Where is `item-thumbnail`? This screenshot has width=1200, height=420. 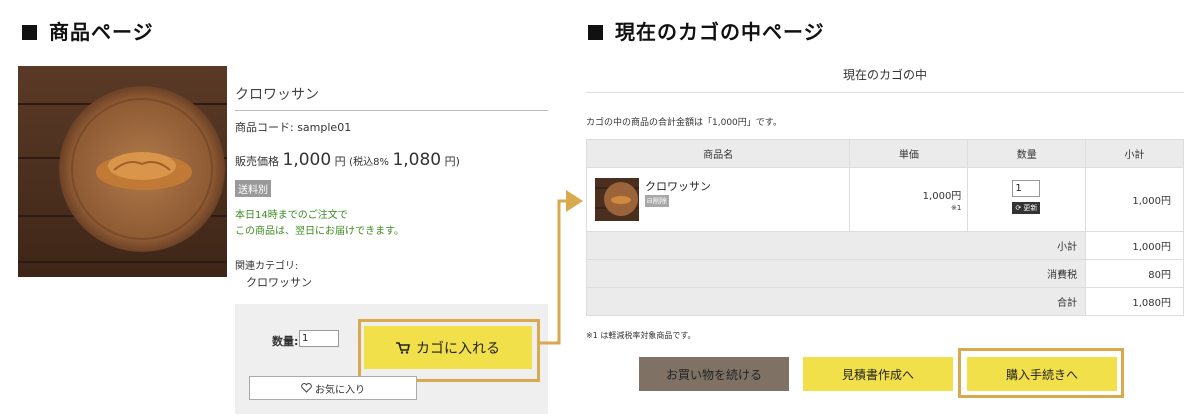
item-thumbnail is located at coordinates (617, 199).